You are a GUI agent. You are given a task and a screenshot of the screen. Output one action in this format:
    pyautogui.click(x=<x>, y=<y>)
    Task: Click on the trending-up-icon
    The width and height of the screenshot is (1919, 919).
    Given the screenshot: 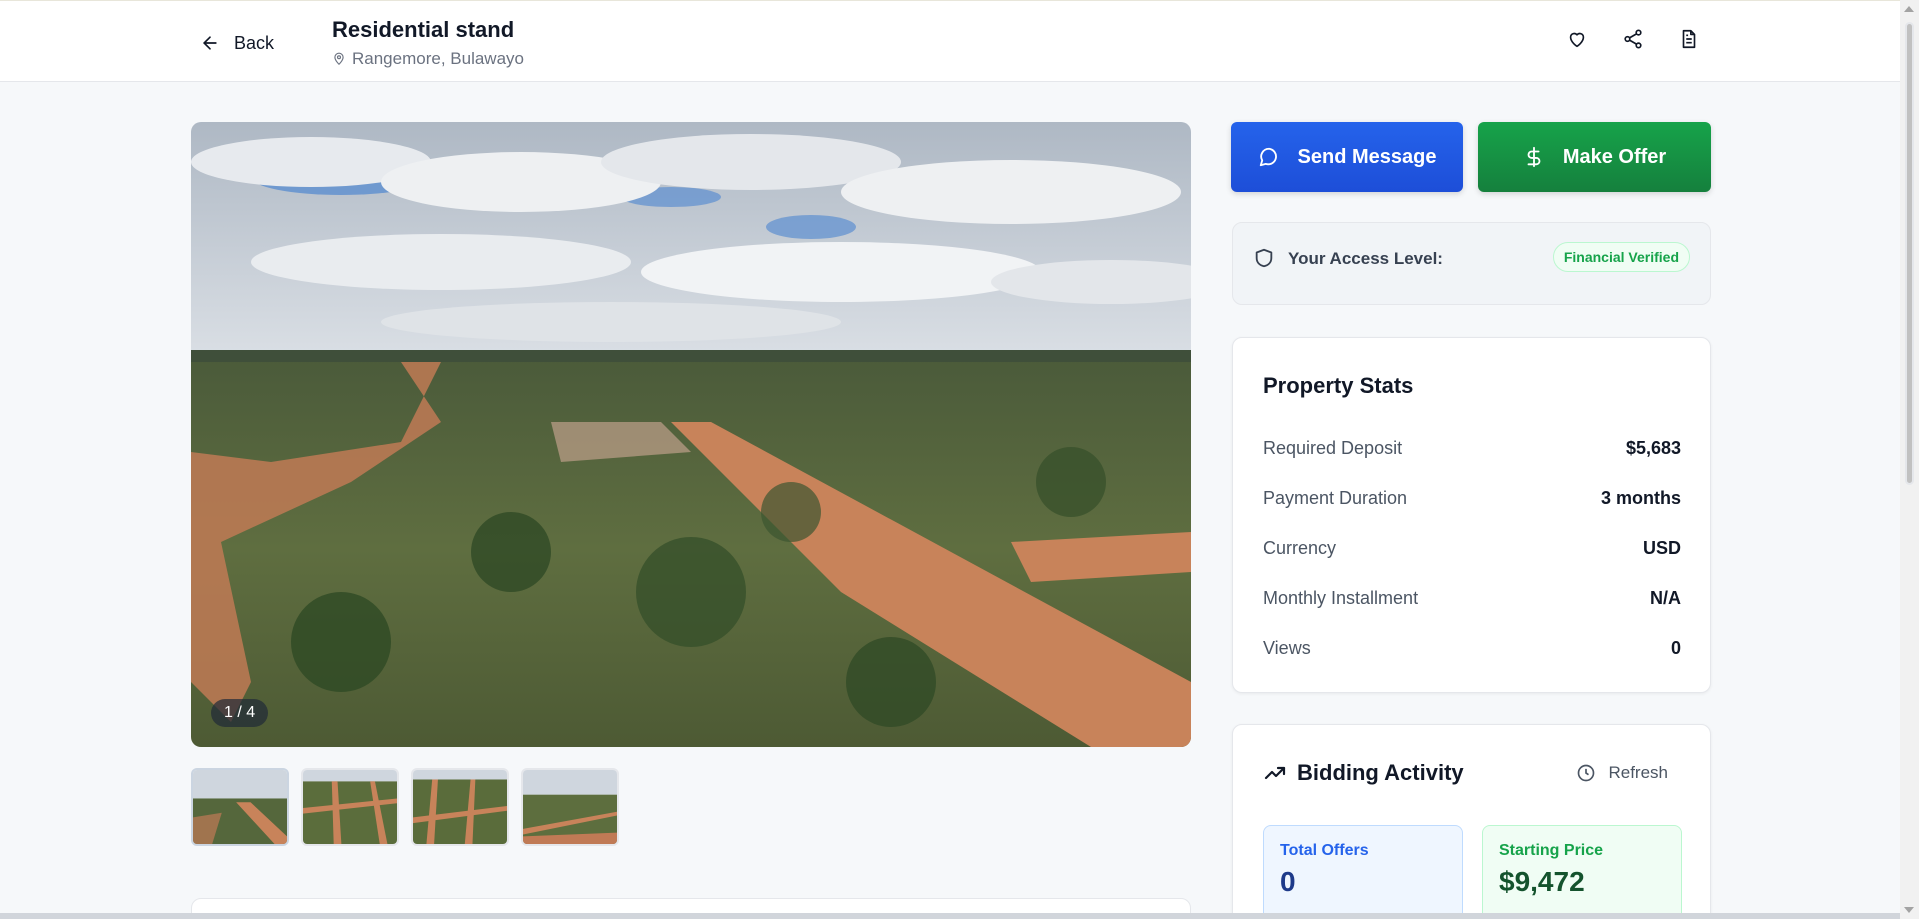 What is the action you would take?
    pyautogui.click(x=1275, y=773)
    